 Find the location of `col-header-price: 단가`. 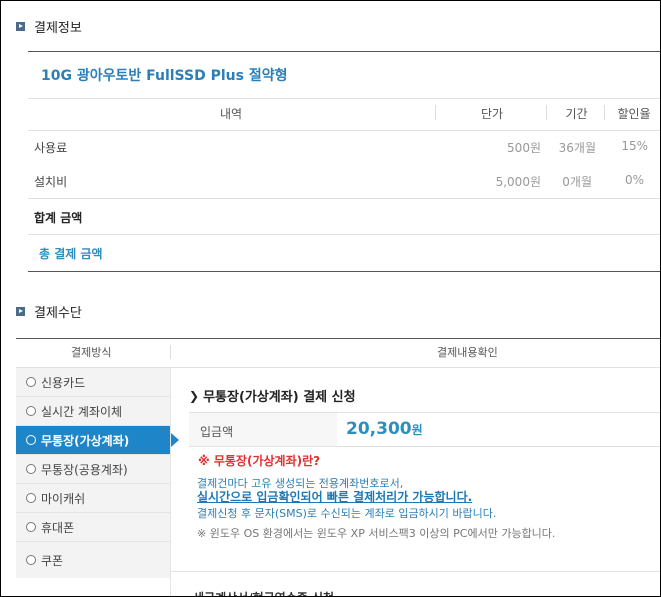

col-header-price: 단가 is located at coordinates (492, 114).